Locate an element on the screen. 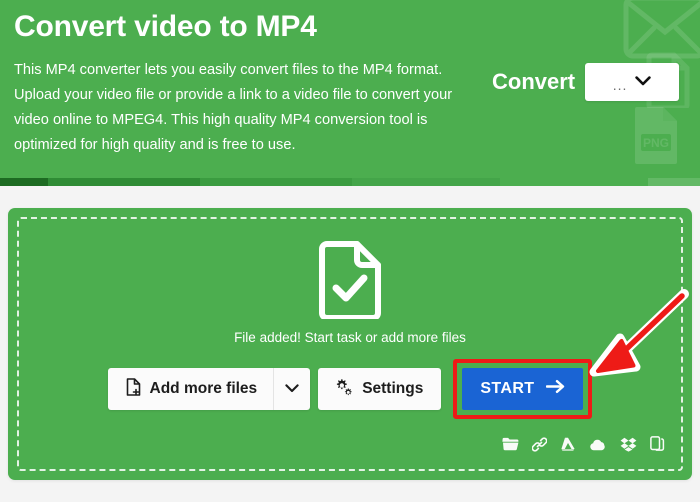 Image resolution: width=700 pixels, height=502 pixels. device-copy-icon is located at coordinates (657, 446).